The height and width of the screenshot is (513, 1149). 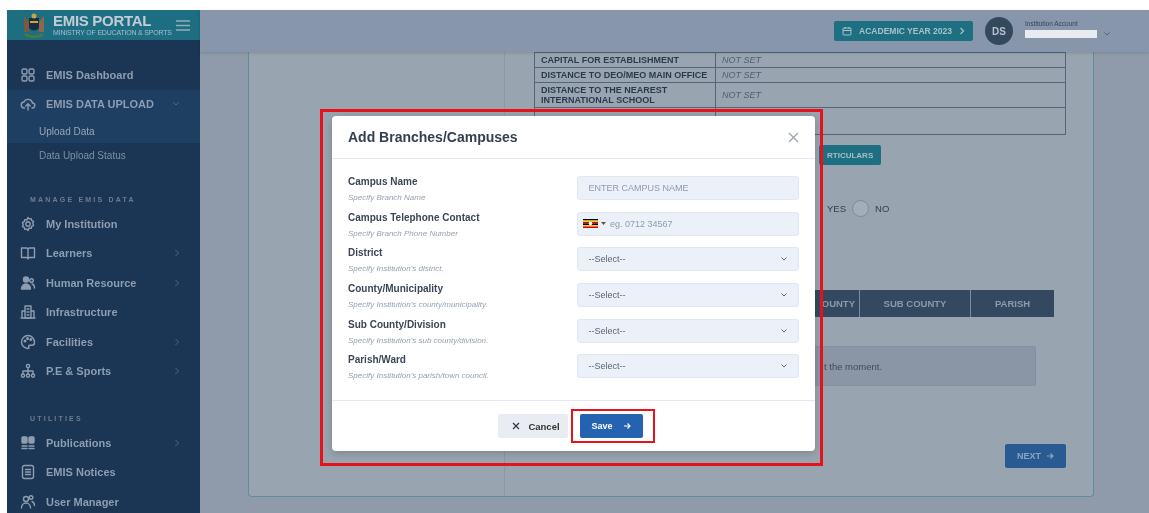 I want to click on sidebar-item: EMIS Notices, so click(x=103, y=472).